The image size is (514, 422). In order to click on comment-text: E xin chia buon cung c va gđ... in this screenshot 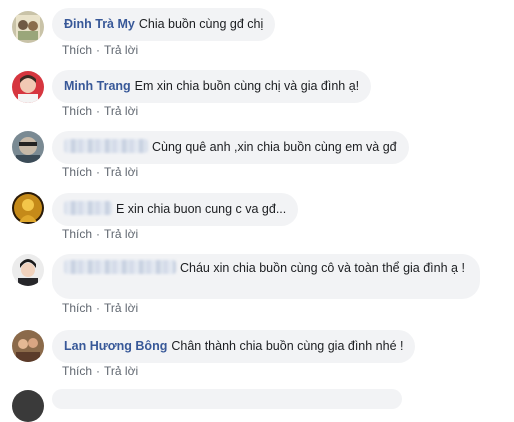, I will do `click(201, 209)`.